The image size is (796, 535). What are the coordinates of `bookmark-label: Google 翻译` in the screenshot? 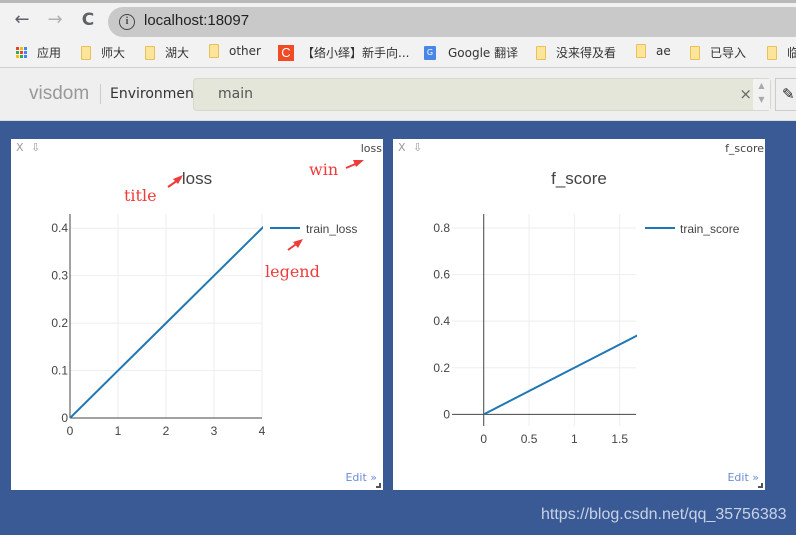 It's located at (483, 53).